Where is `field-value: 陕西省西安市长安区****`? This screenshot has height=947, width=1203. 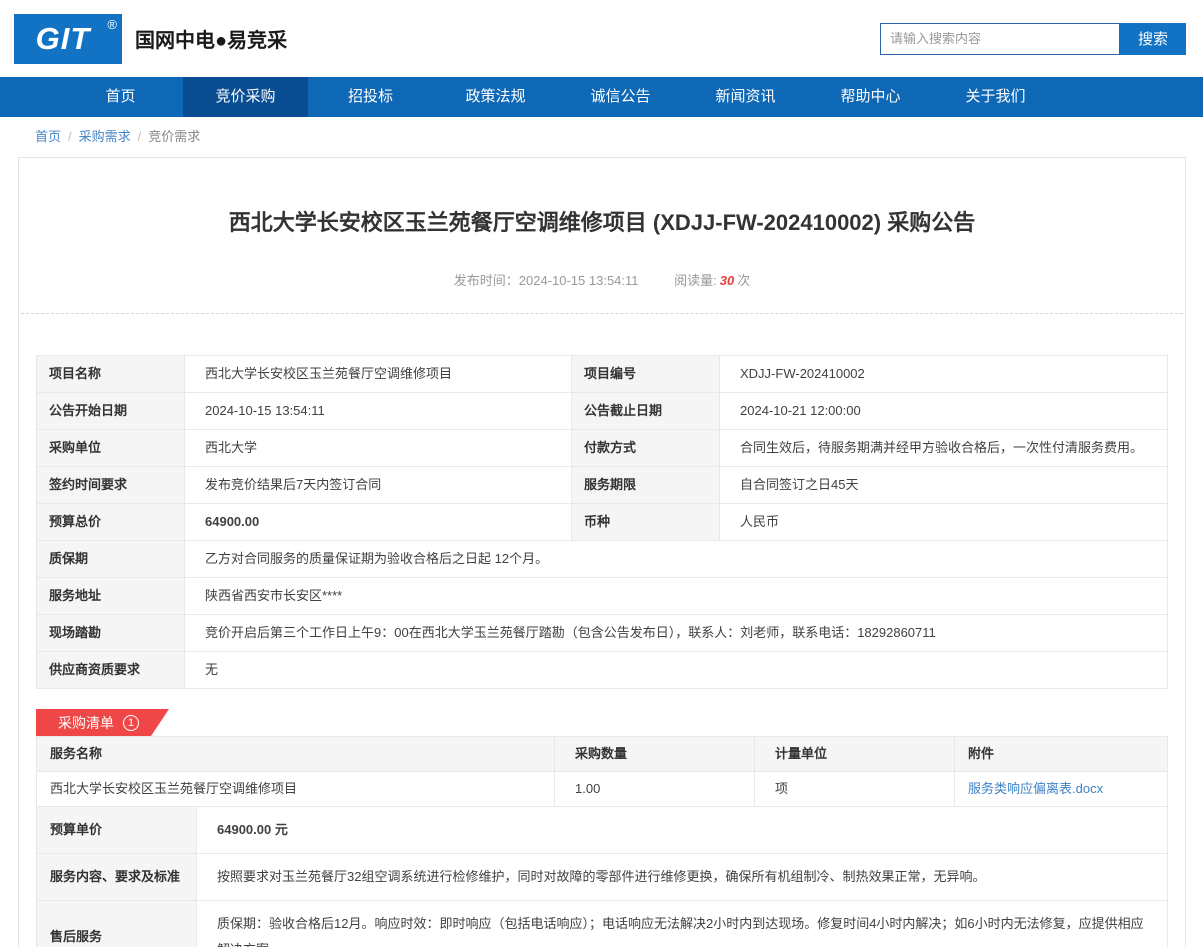
field-value: 陕西省西安市长安区**** is located at coordinates (676, 596).